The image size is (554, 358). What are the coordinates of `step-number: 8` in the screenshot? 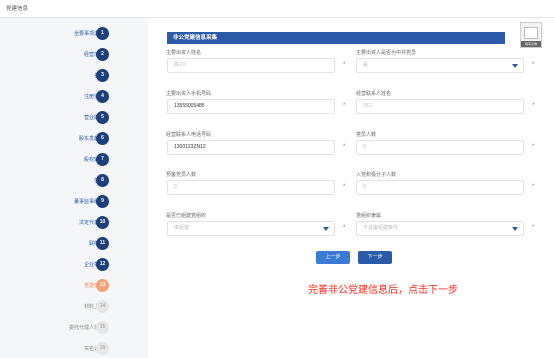 It's located at (102, 180).